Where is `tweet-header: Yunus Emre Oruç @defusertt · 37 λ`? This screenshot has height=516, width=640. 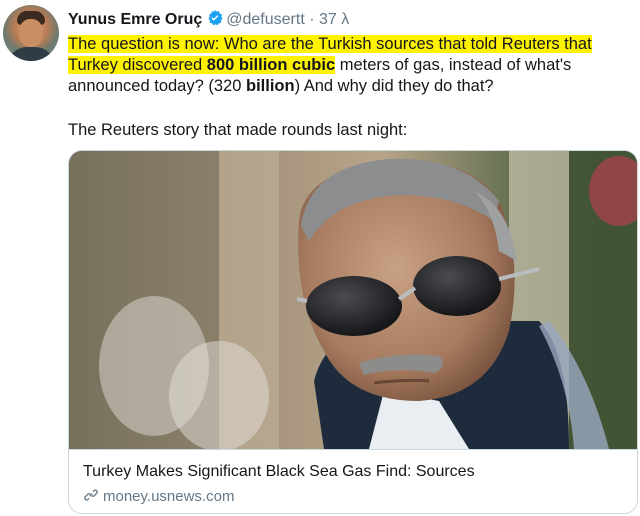 tweet-header: Yunus Emre Oruç @defusertt · 37 λ is located at coordinates (208, 21).